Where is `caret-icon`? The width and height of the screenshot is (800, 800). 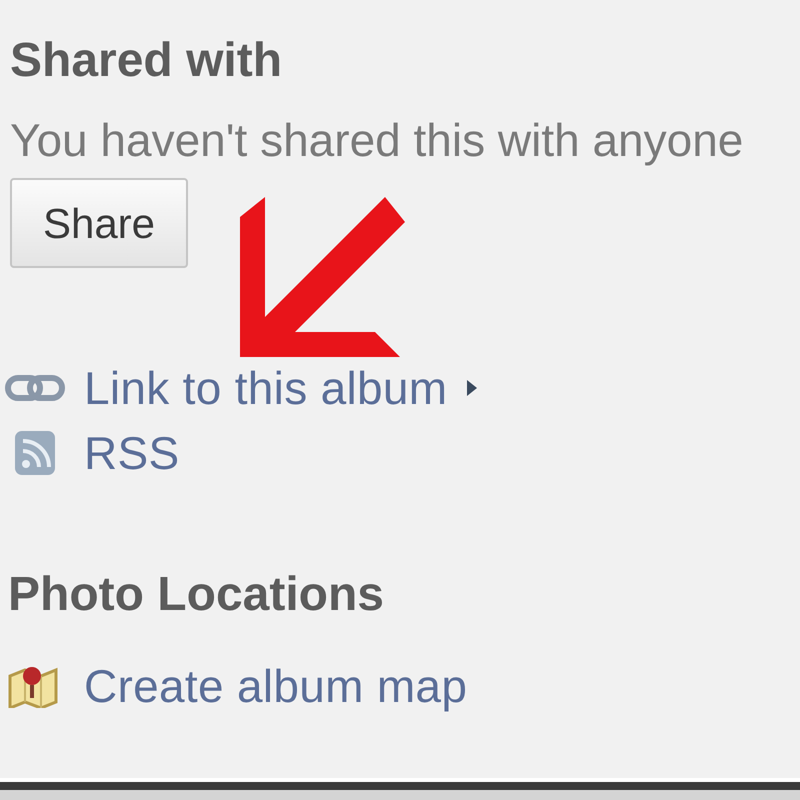 caret-icon is located at coordinates (472, 388).